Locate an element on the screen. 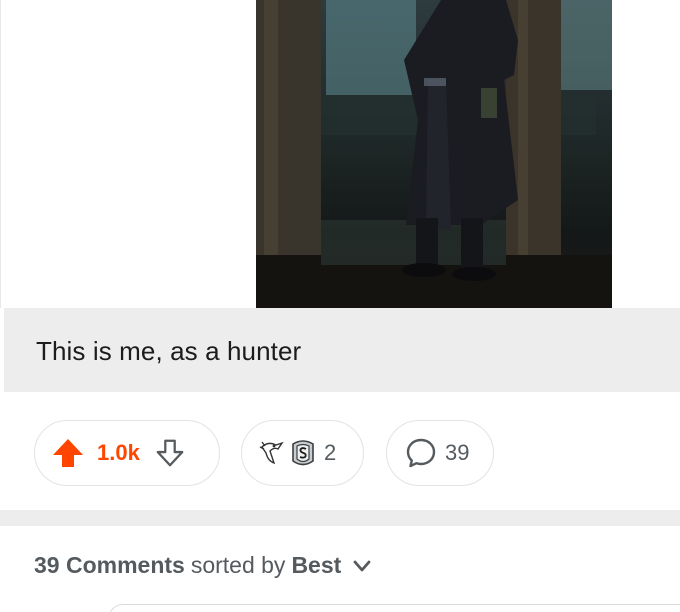 The image size is (680, 612). silver-award-icon is located at coordinates (303, 453).